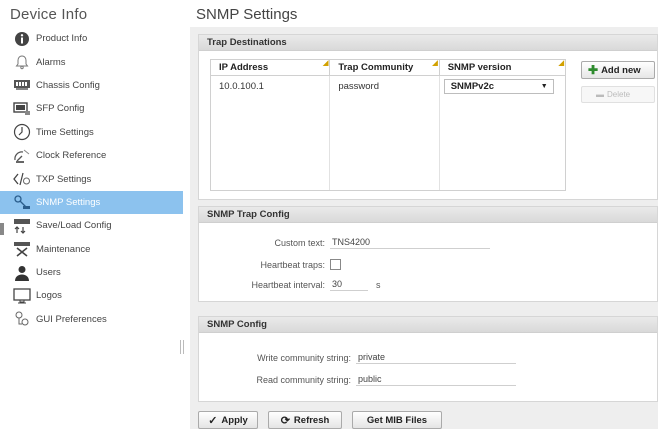 The image size is (658, 429). I want to click on delete-label: Delete, so click(619, 94).